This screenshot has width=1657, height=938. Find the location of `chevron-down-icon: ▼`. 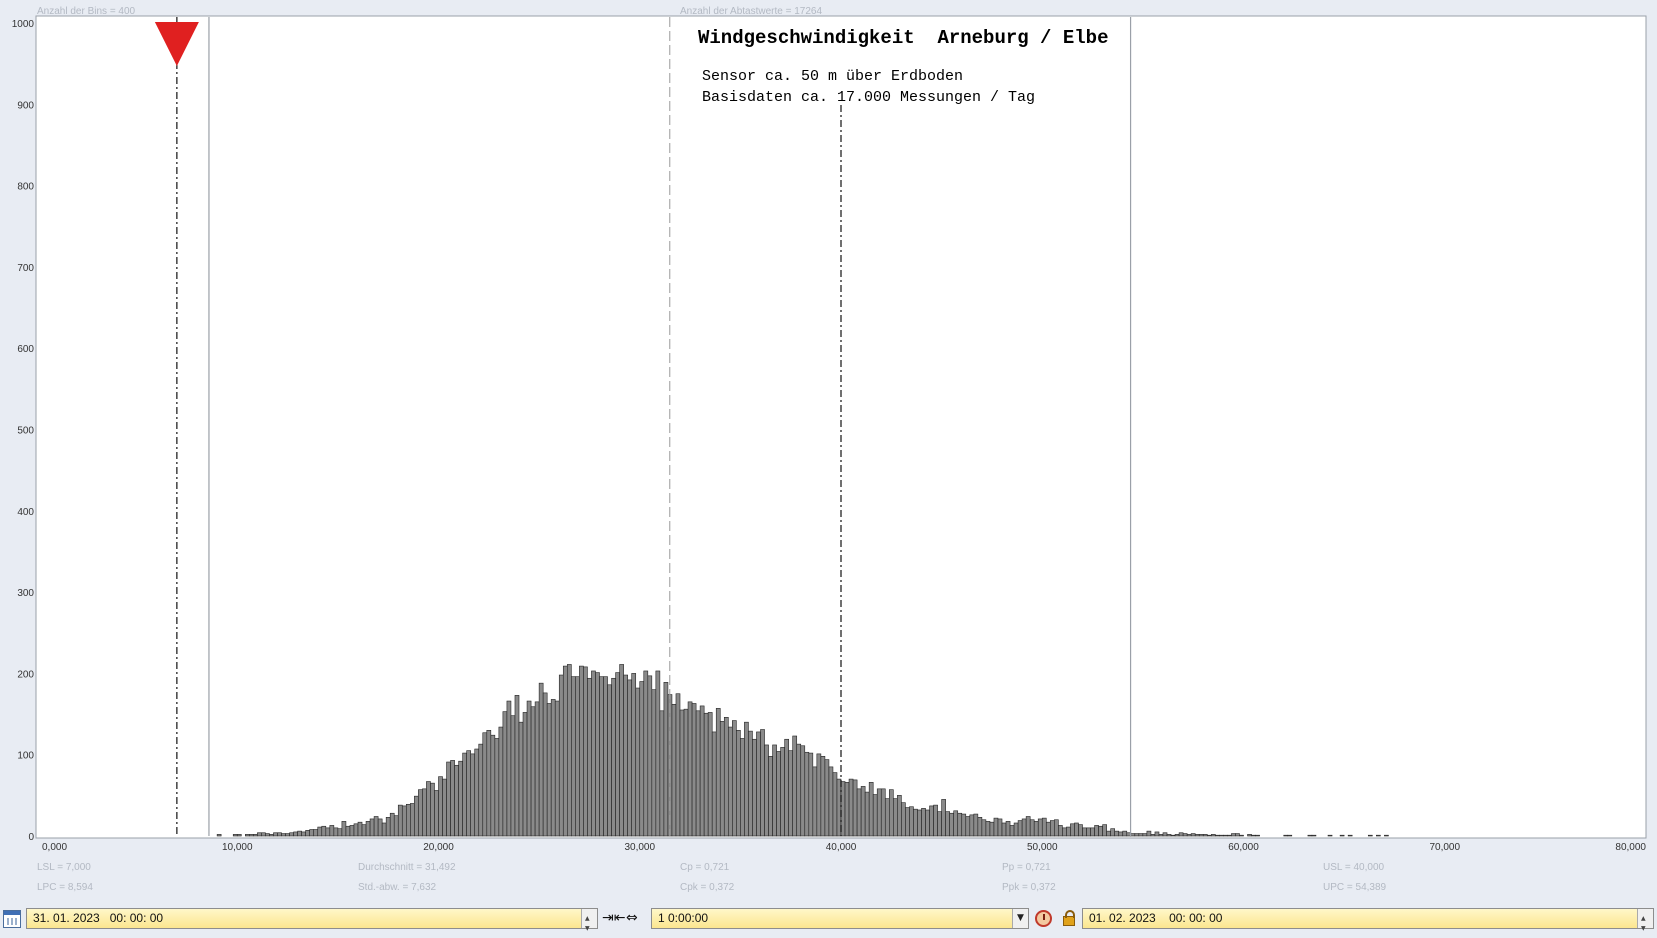

chevron-down-icon: ▼ is located at coordinates (1020, 918).